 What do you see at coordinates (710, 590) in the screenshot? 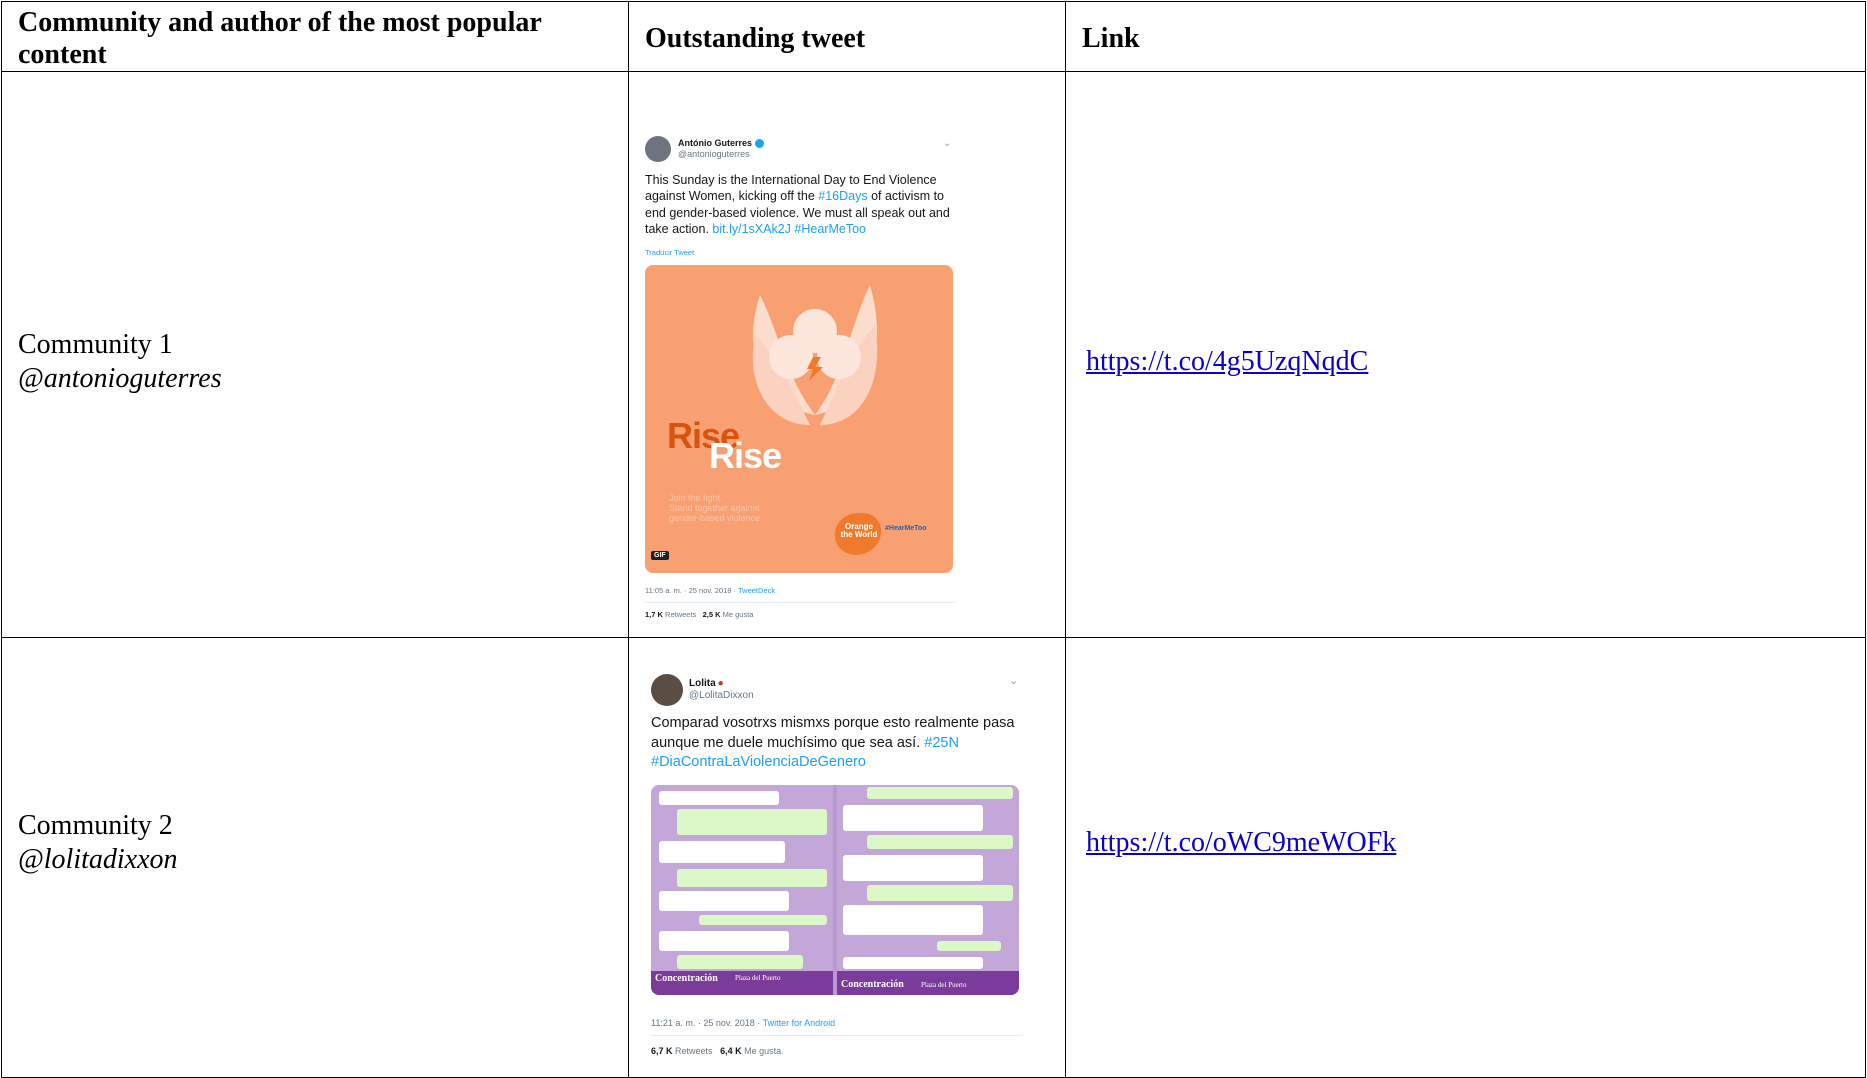
I see `tweet-timestamp: 11:05 a. m. · 25 nov. 2018 · TweetDeck` at bounding box center [710, 590].